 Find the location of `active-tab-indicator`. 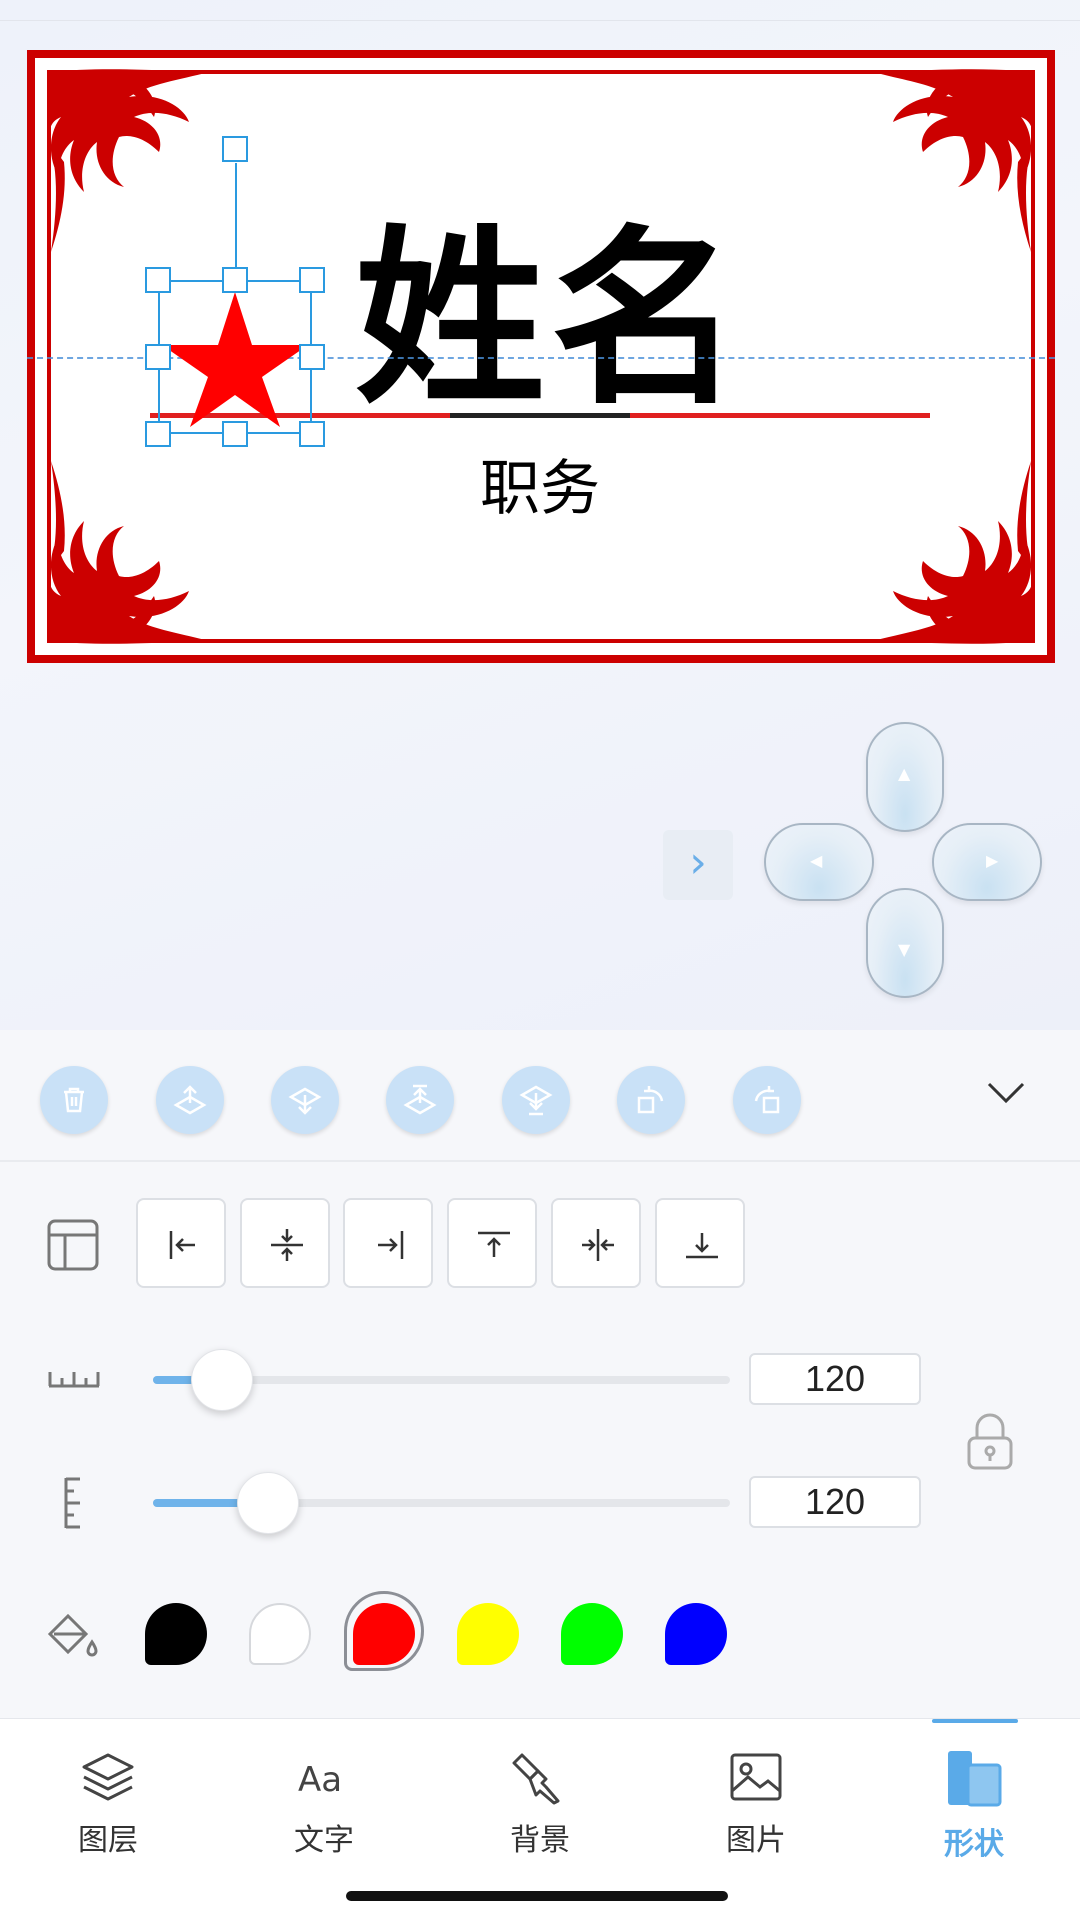

active-tab-indicator is located at coordinates (975, 1721).